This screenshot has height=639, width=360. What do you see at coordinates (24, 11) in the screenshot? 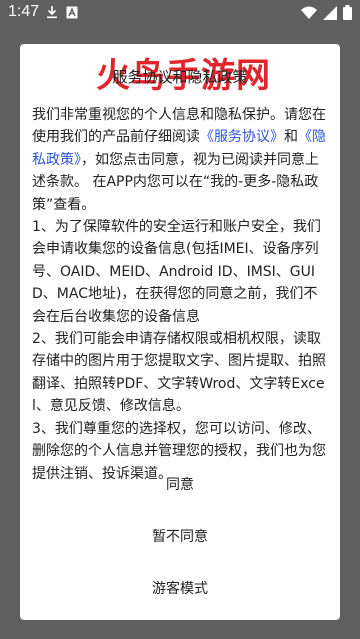
I see `status-time: 1:47` at bounding box center [24, 11].